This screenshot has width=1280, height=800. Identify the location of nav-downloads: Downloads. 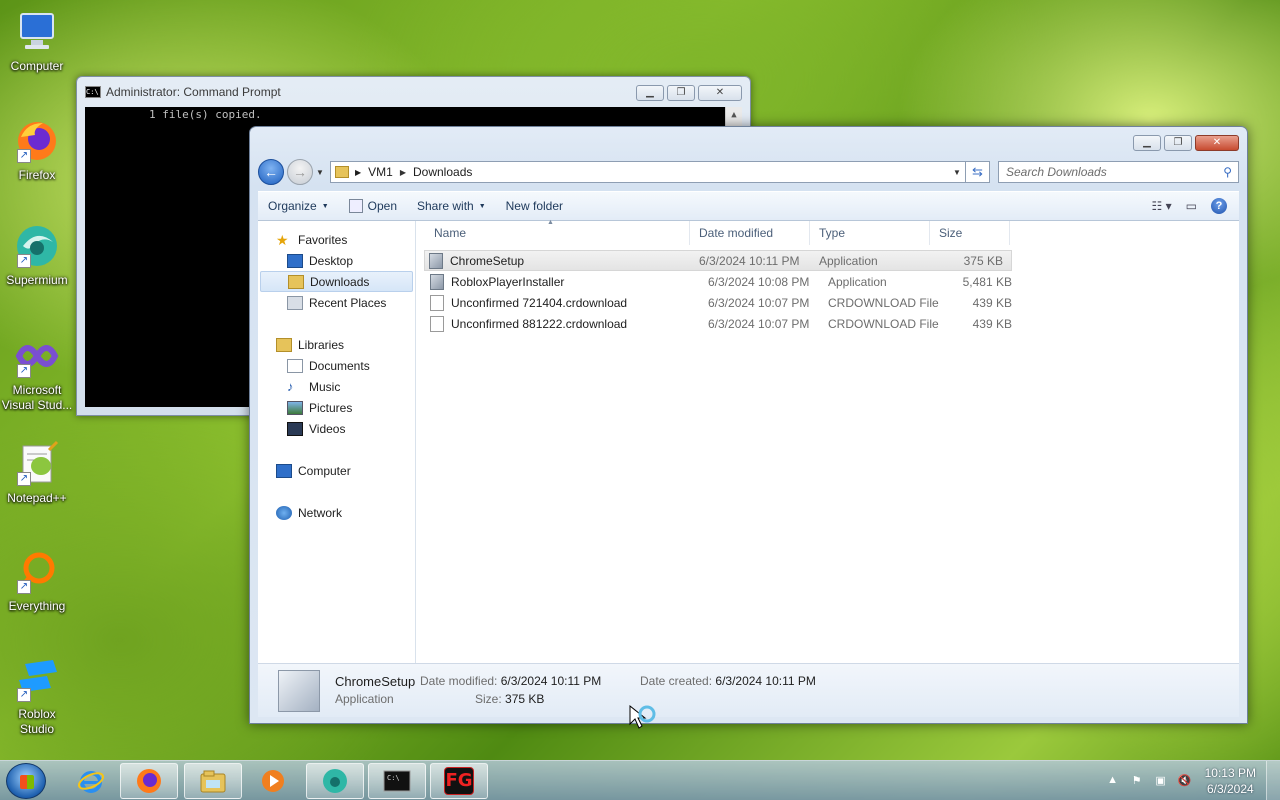
(336, 281).